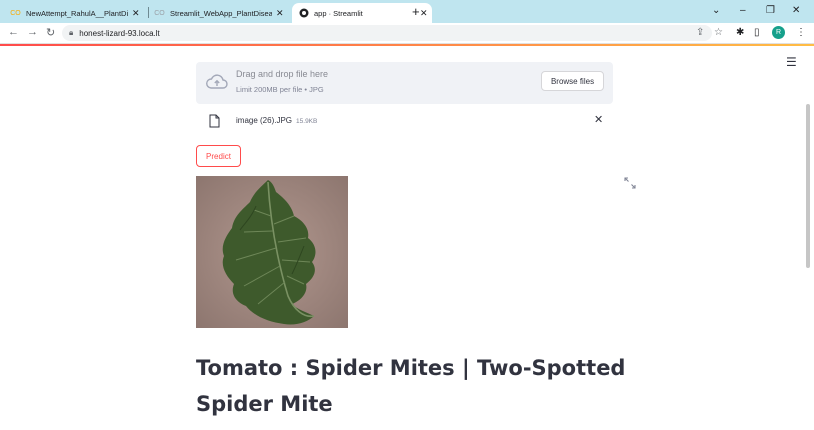  Describe the element at coordinates (280, 89) in the screenshot. I see `dropzone-limit: Limit 200MB per file • JPG` at that location.